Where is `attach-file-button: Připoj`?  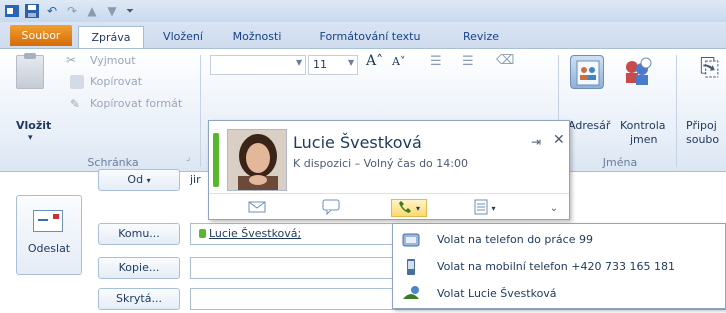
attach-file-button: Připoj is located at coordinates (701, 125).